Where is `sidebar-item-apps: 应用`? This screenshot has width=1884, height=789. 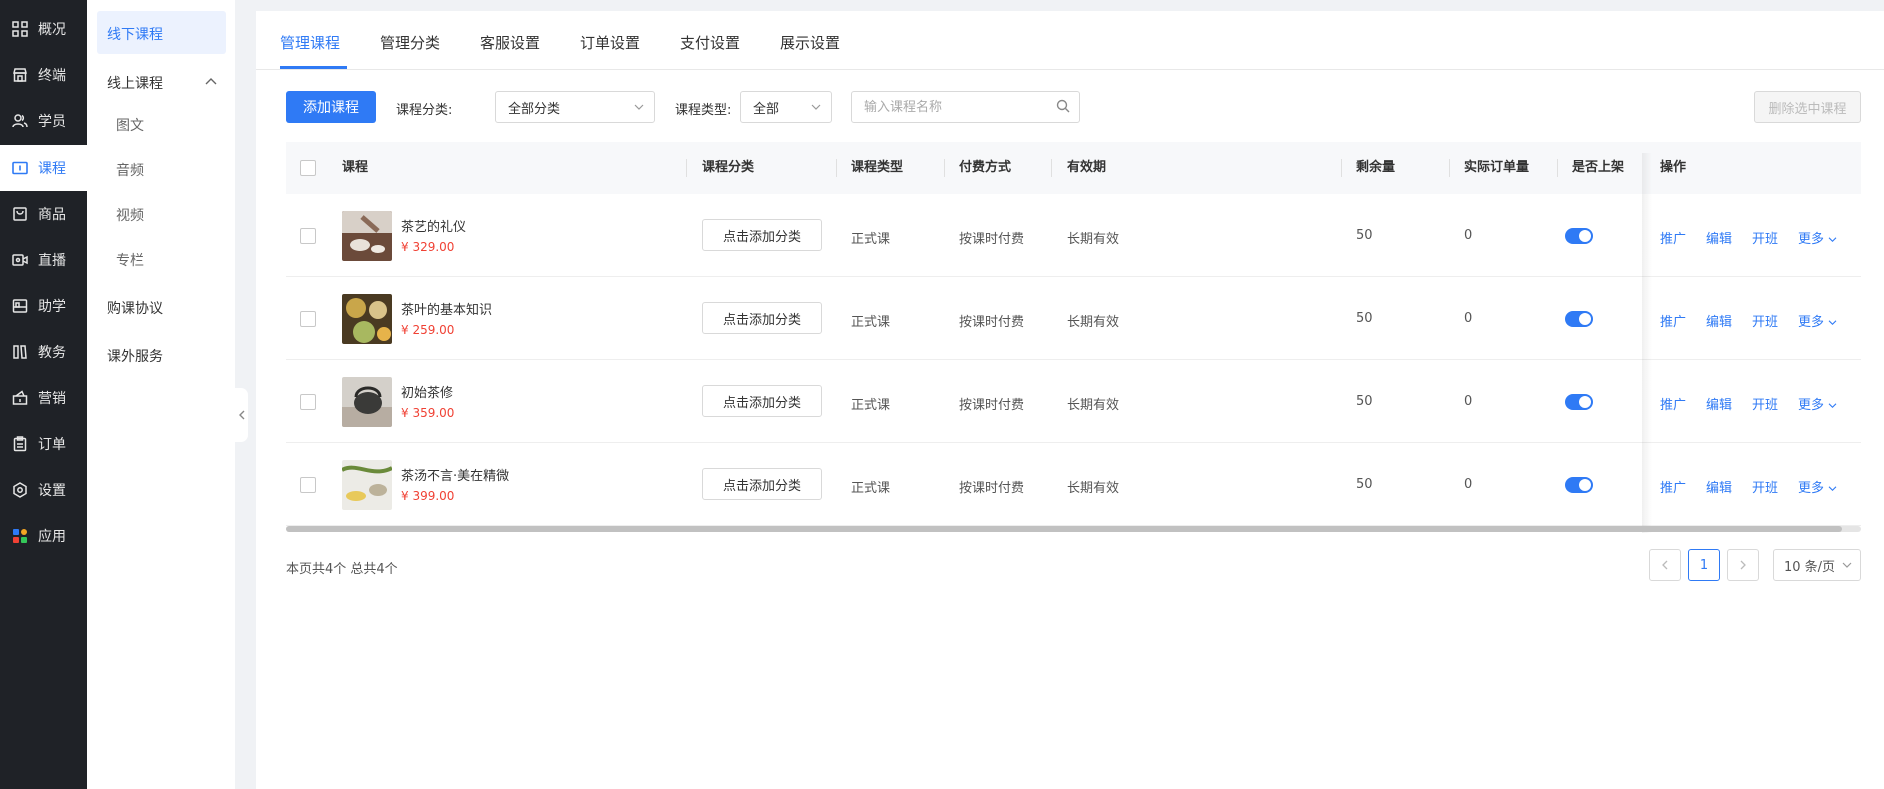
sidebar-item-apps: 应用 is located at coordinates (43, 536).